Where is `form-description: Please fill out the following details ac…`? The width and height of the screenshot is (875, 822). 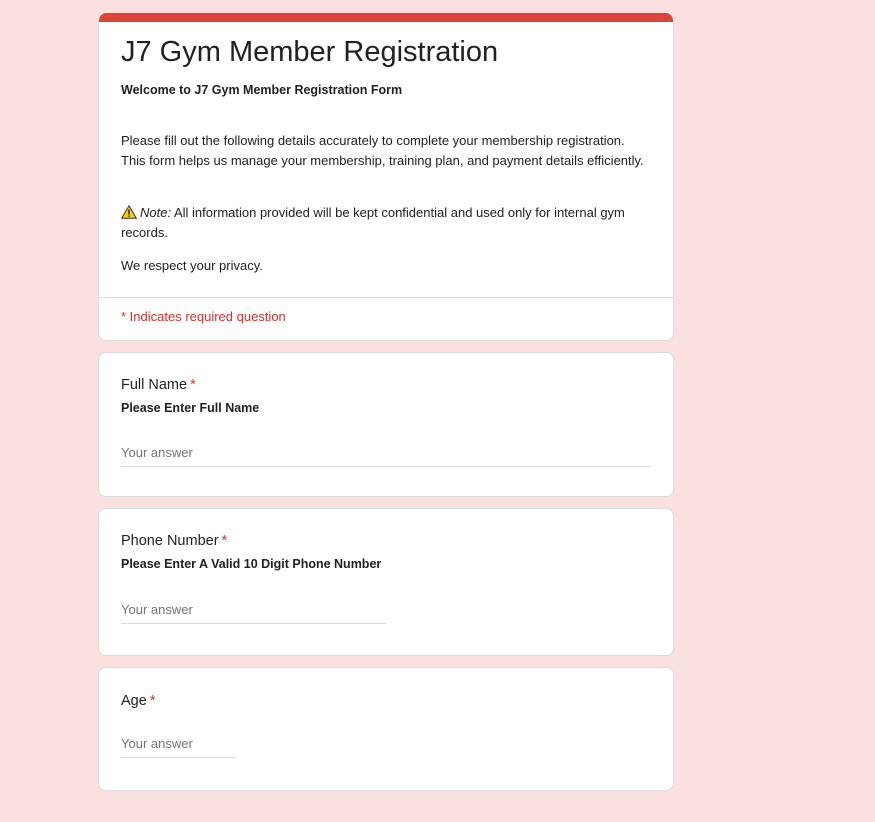
form-description: Please fill out the following details ac… is located at coordinates (382, 150).